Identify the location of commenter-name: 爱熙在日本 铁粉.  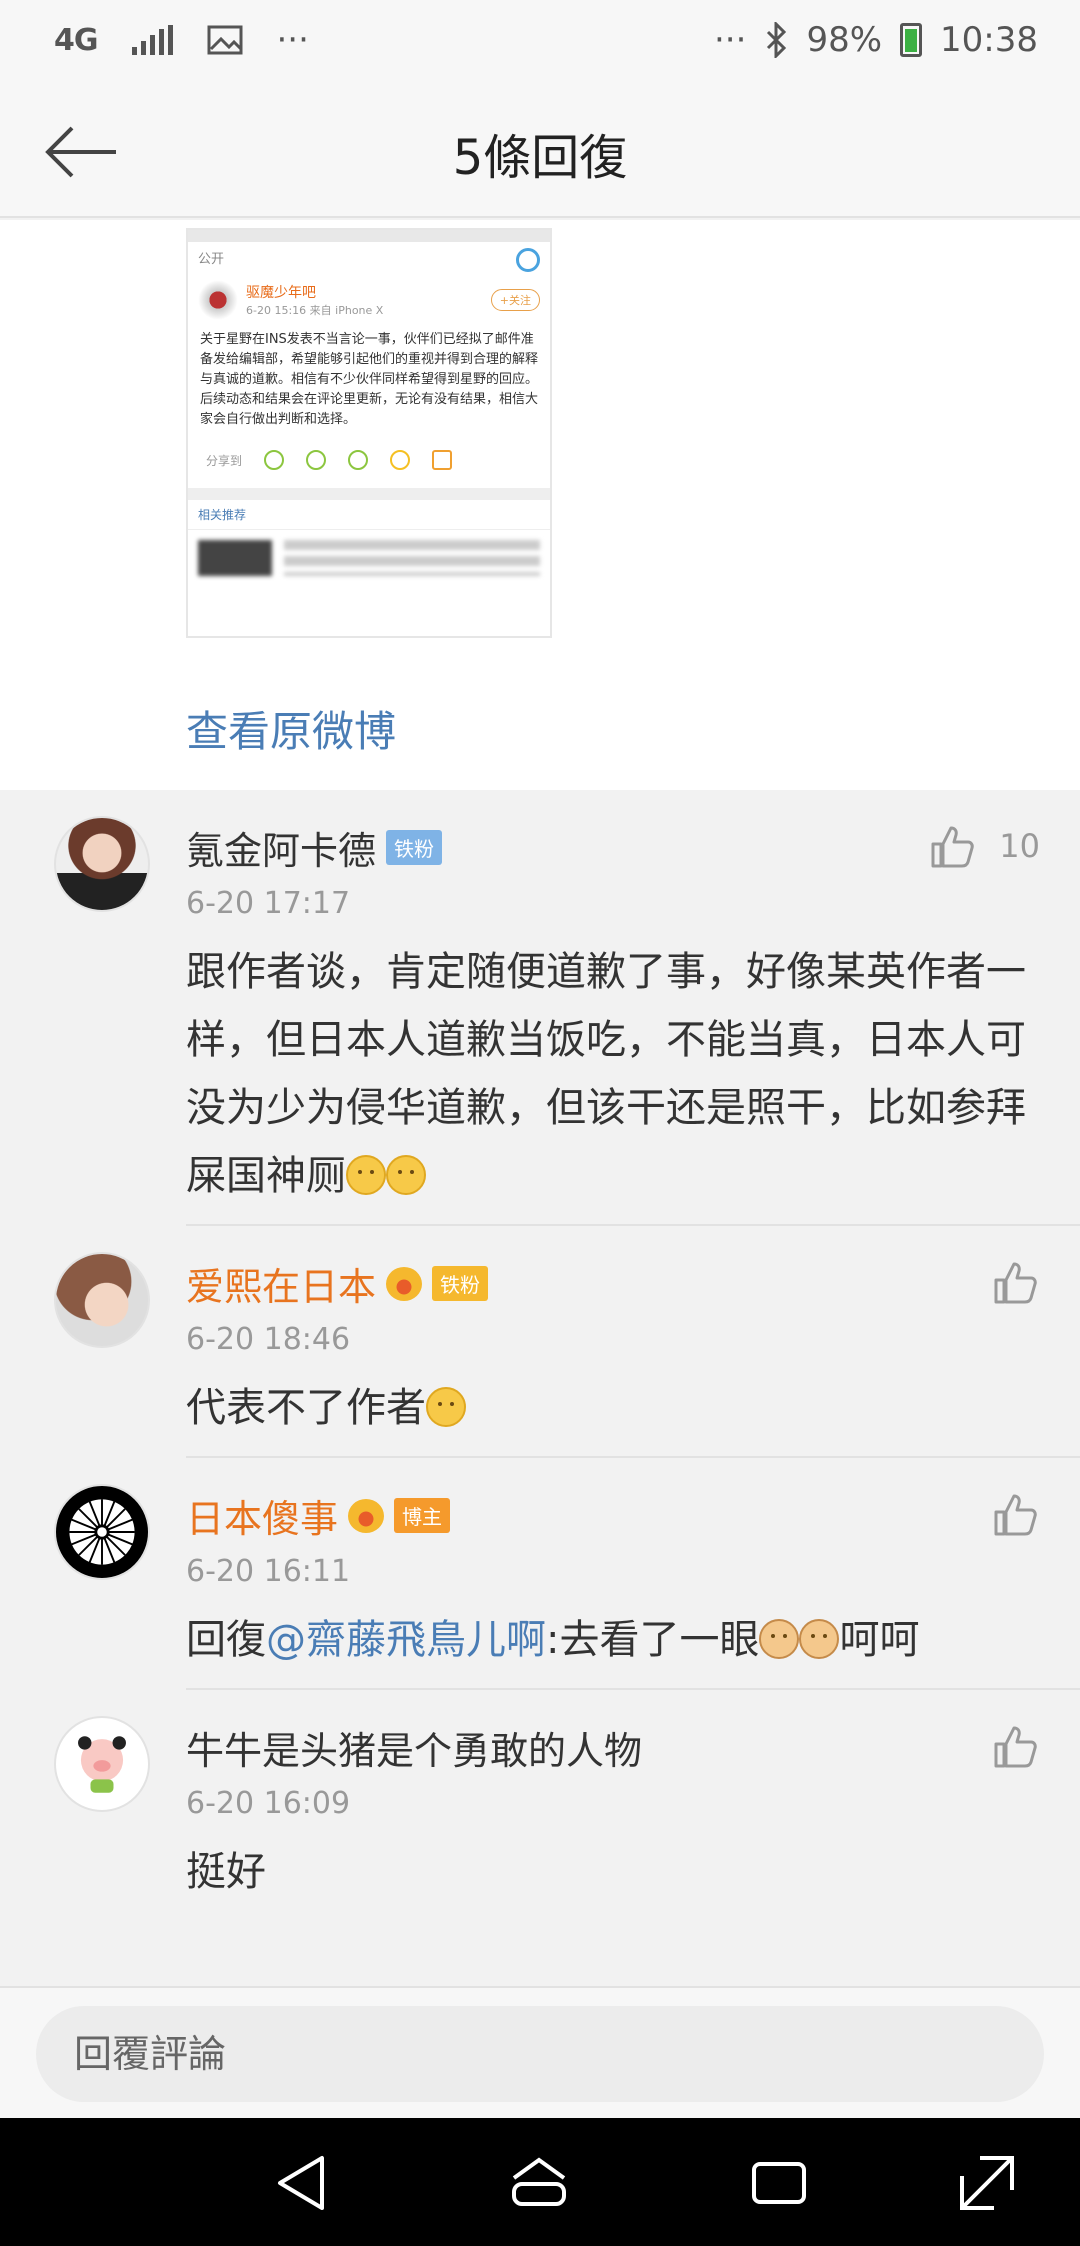
(337, 1283).